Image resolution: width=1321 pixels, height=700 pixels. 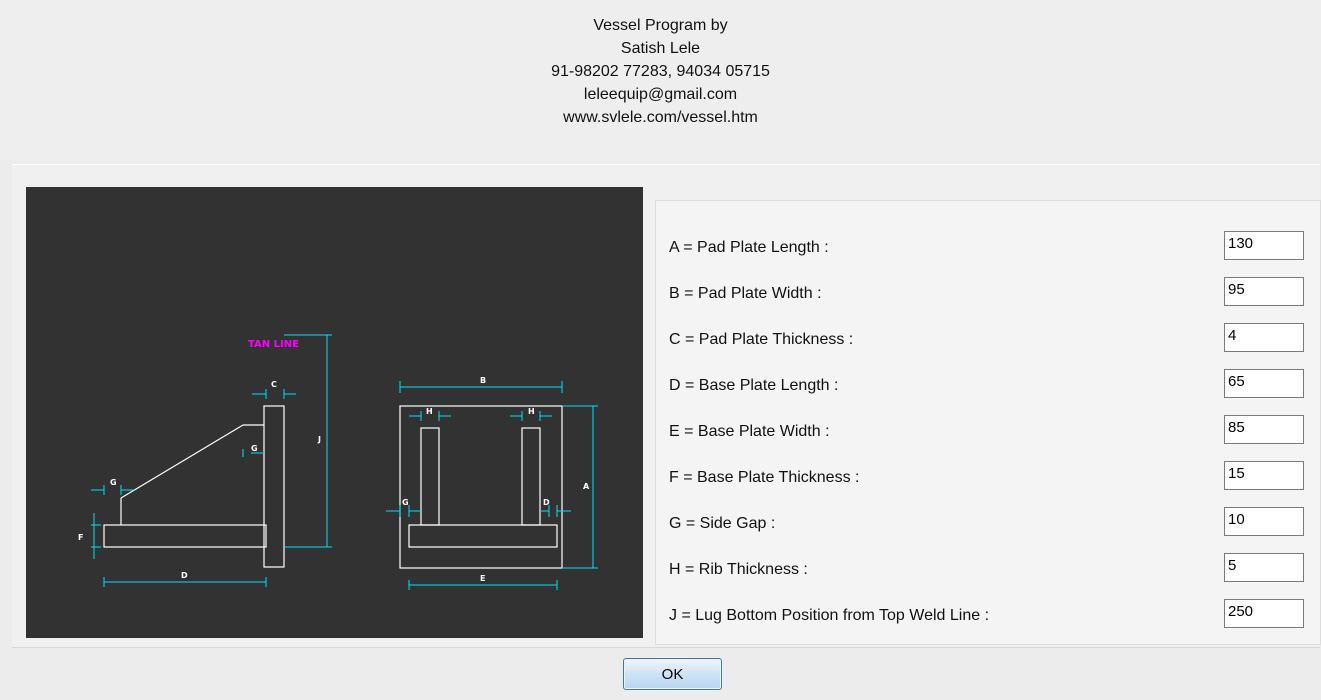 I want to click on param-input-e, so click(x=1264, y=429).